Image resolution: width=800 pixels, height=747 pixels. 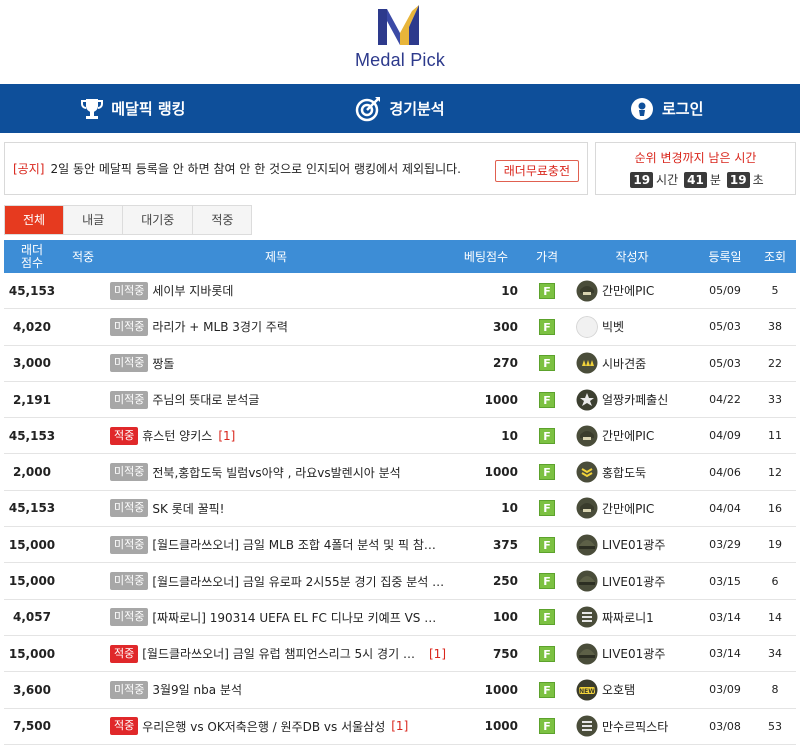 I want to click on col-author: 작성자, so click(x=632, y=256).